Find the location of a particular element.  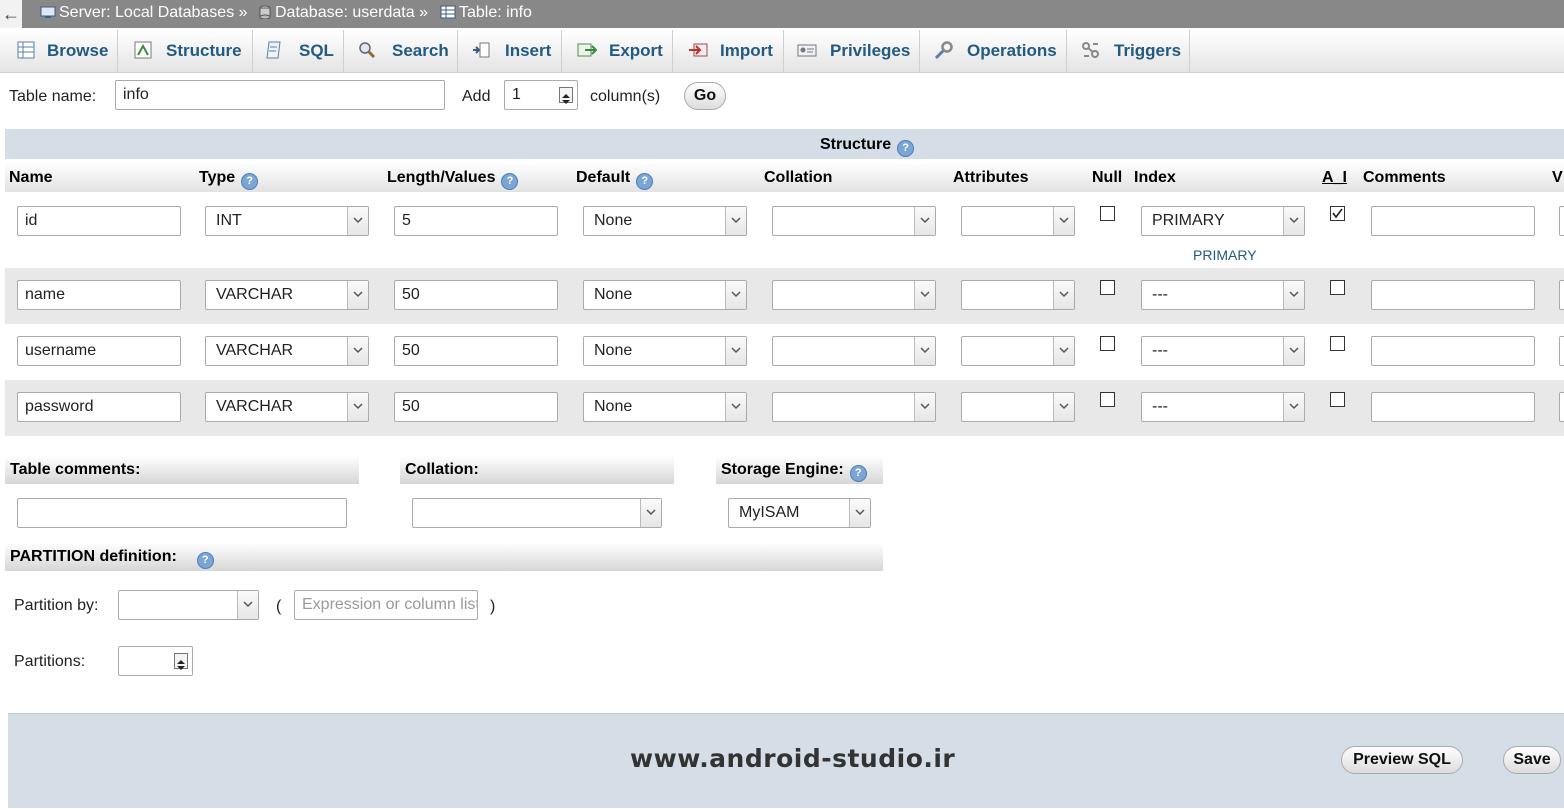

partition-by-select is located at coordinates (188, 605).